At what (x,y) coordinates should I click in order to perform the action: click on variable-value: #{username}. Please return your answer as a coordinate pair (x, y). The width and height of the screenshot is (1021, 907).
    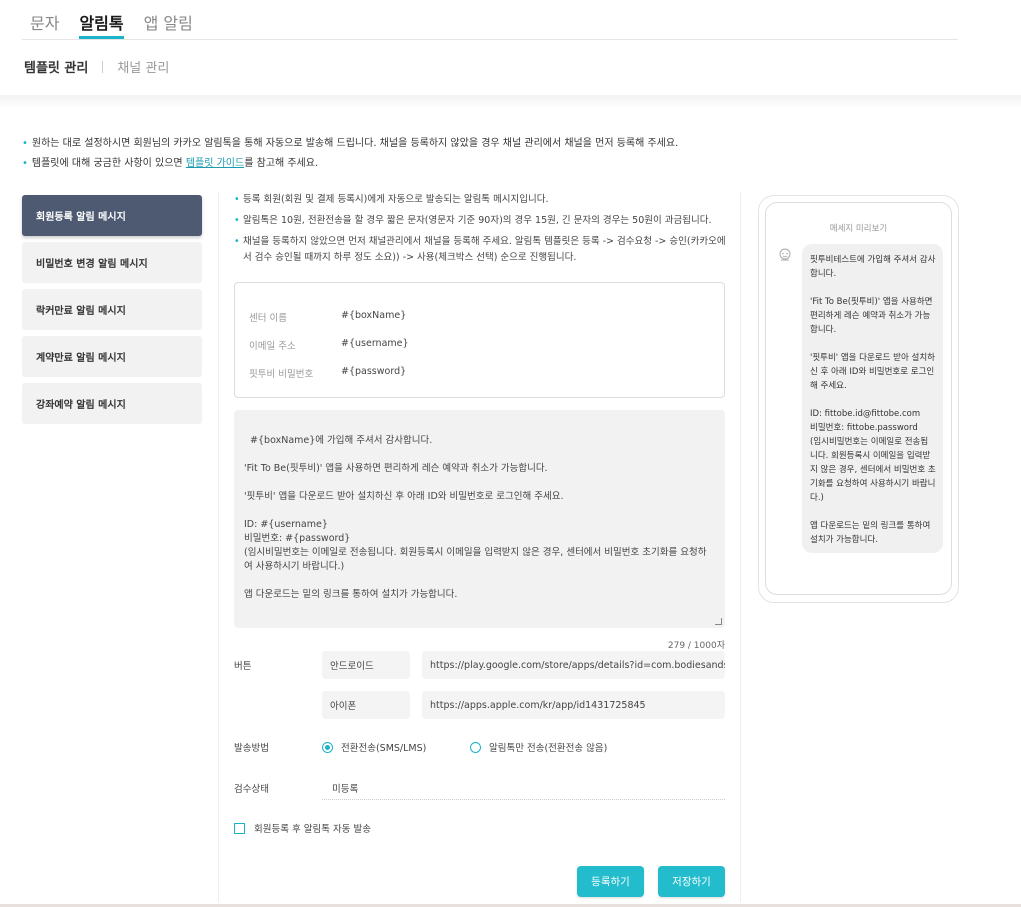
    Looking at the image, I should click on (375, 343).